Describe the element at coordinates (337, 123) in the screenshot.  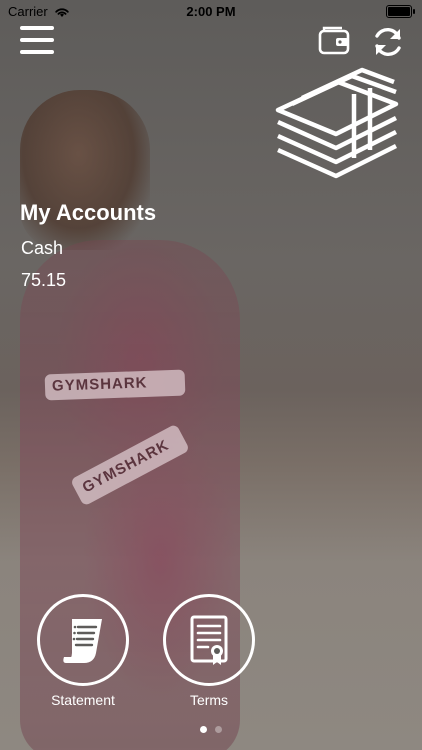
I see `money-stack-icon` at that location.